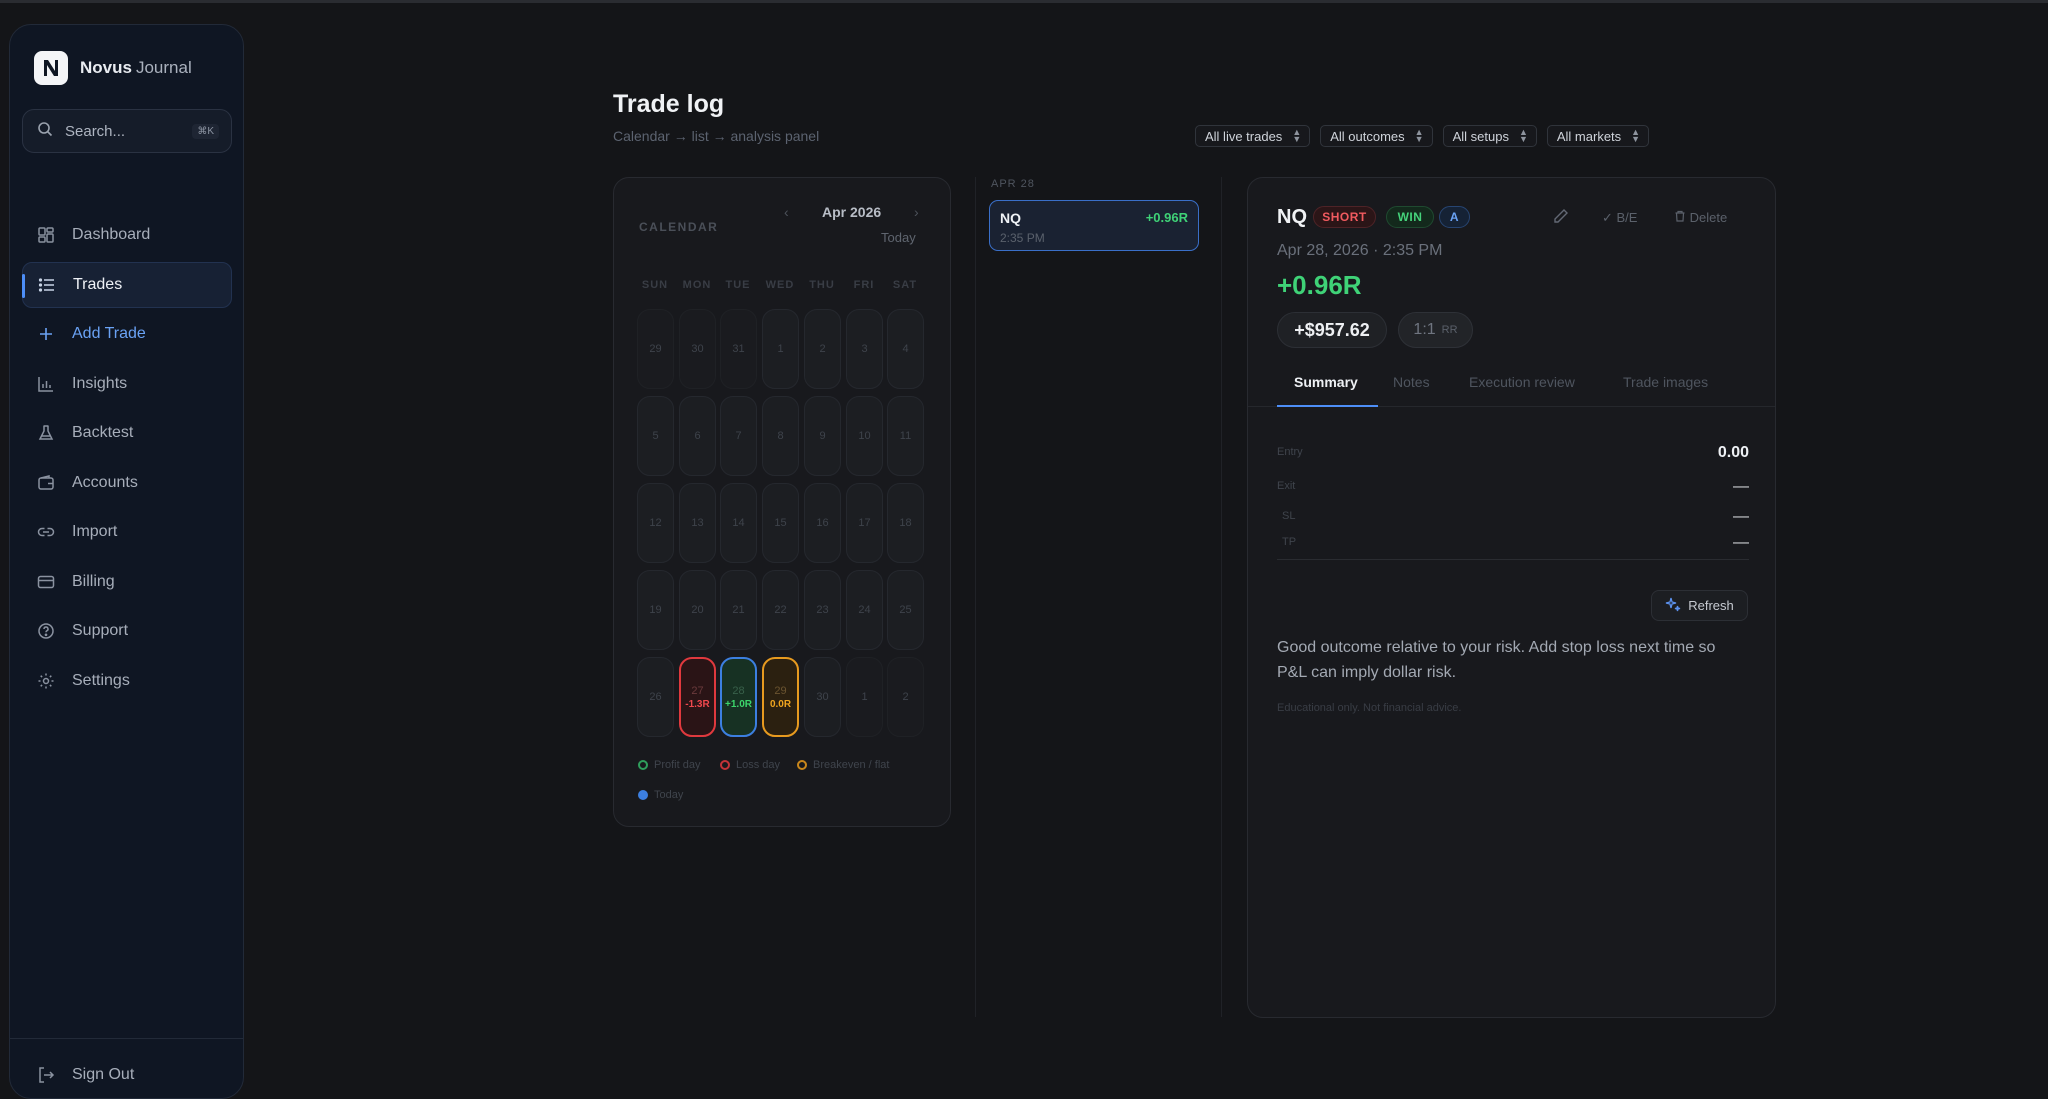  I want to click on filter-label: All outcomes, so click(1367, 136).